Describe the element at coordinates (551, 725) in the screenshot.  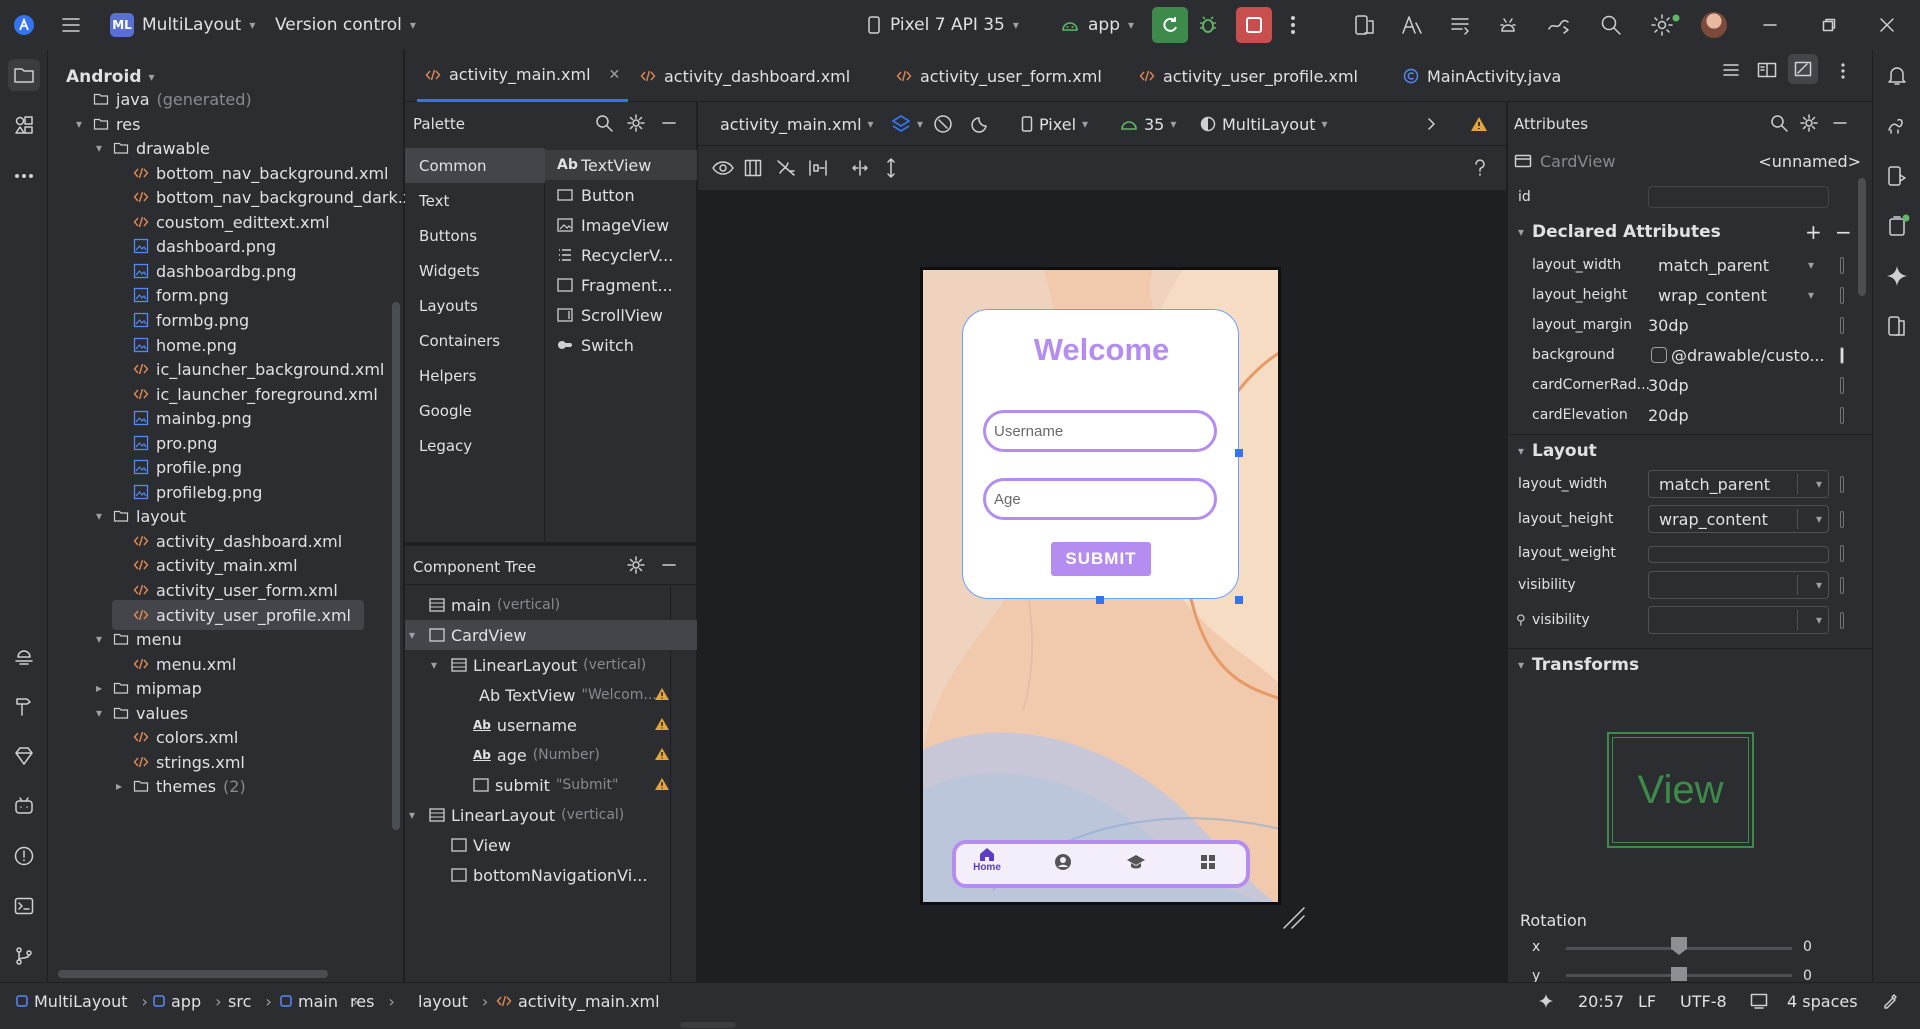
I see `component-tree-row: Ab username` at that location.